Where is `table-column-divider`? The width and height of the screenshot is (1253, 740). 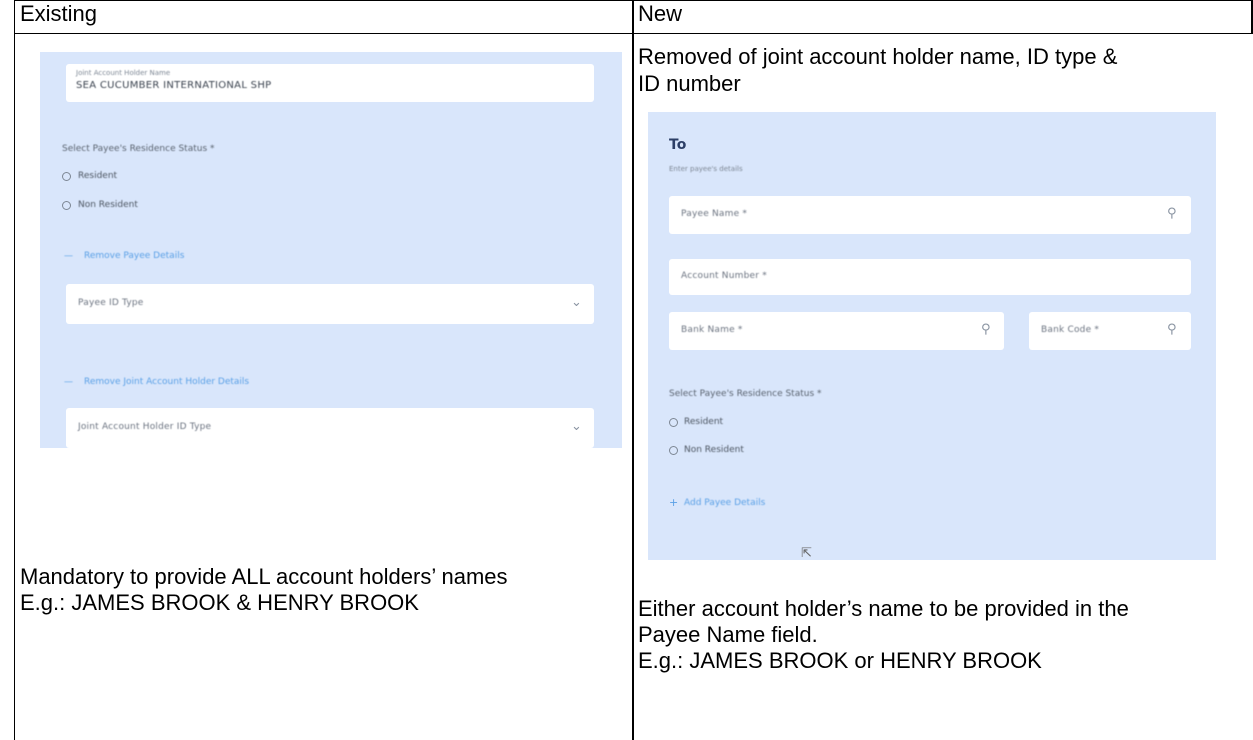 table-column-divider is located at coordinates (633, 370).